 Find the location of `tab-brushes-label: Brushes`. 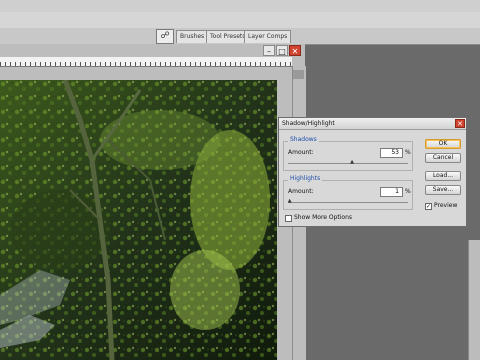

tab-brushes-label: Brushes is located at coordinates (192, 36).